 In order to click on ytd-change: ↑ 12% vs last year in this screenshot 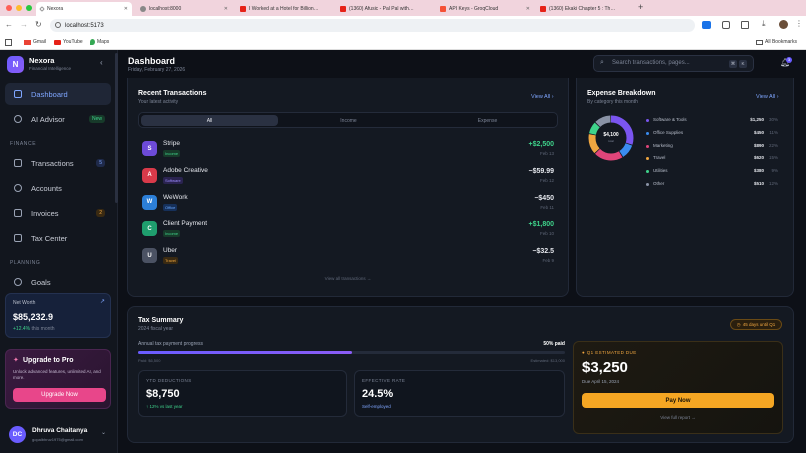, I will do `click(164, 406)`.